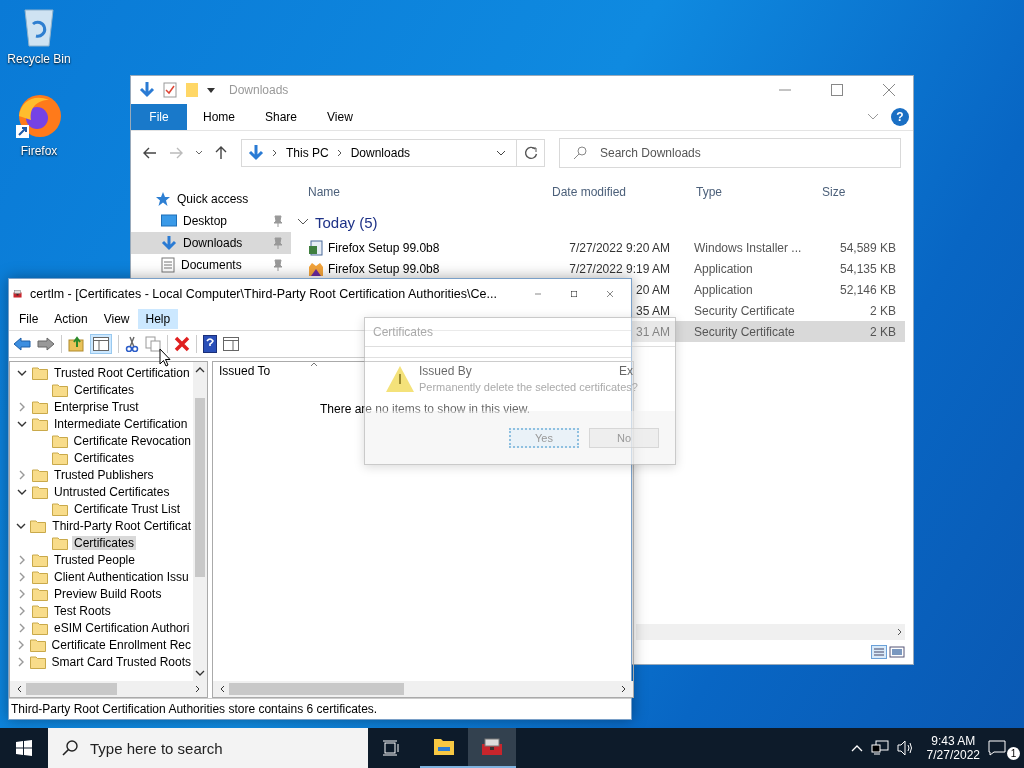 The width and height of the screenshot is (1024, 768). What do you see at coordinates (112, 491) in the screenshot?
I see `tree-item: Untrusted Certificates` at bounding box center [112, 491].